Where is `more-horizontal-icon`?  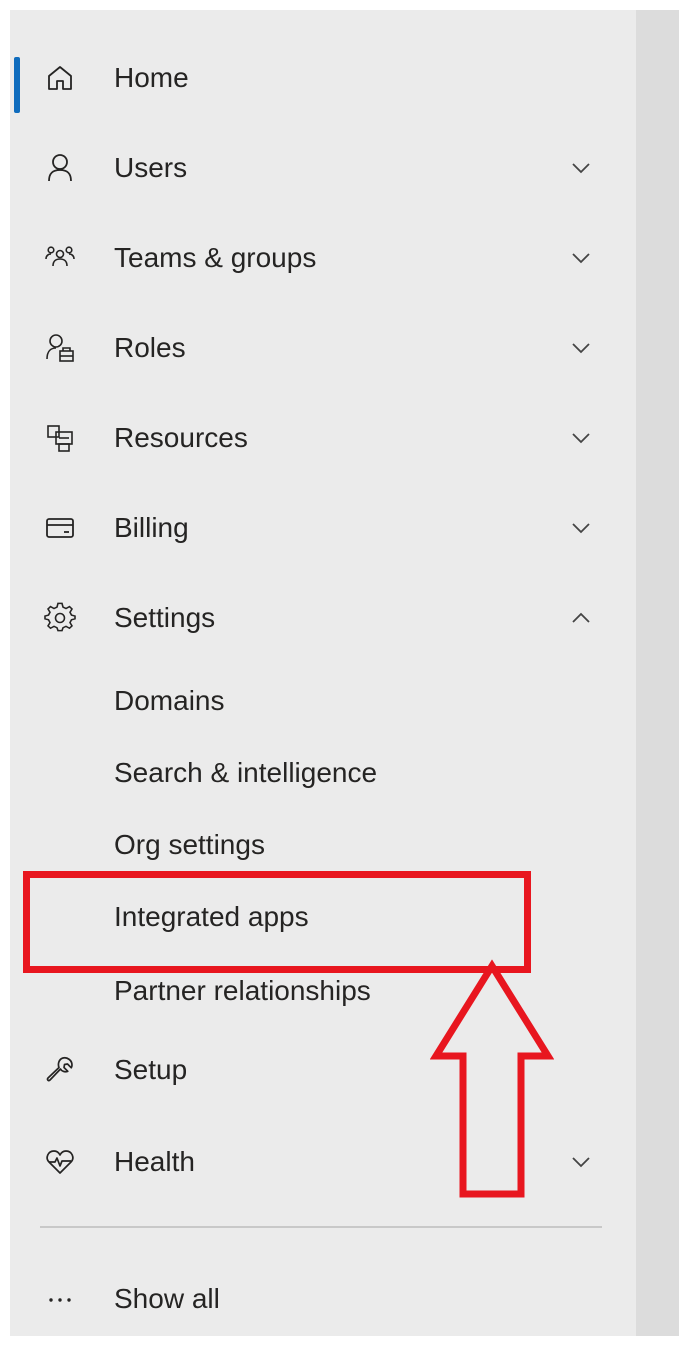
more-horizontal-icon is located at coordinates (60, 1299).